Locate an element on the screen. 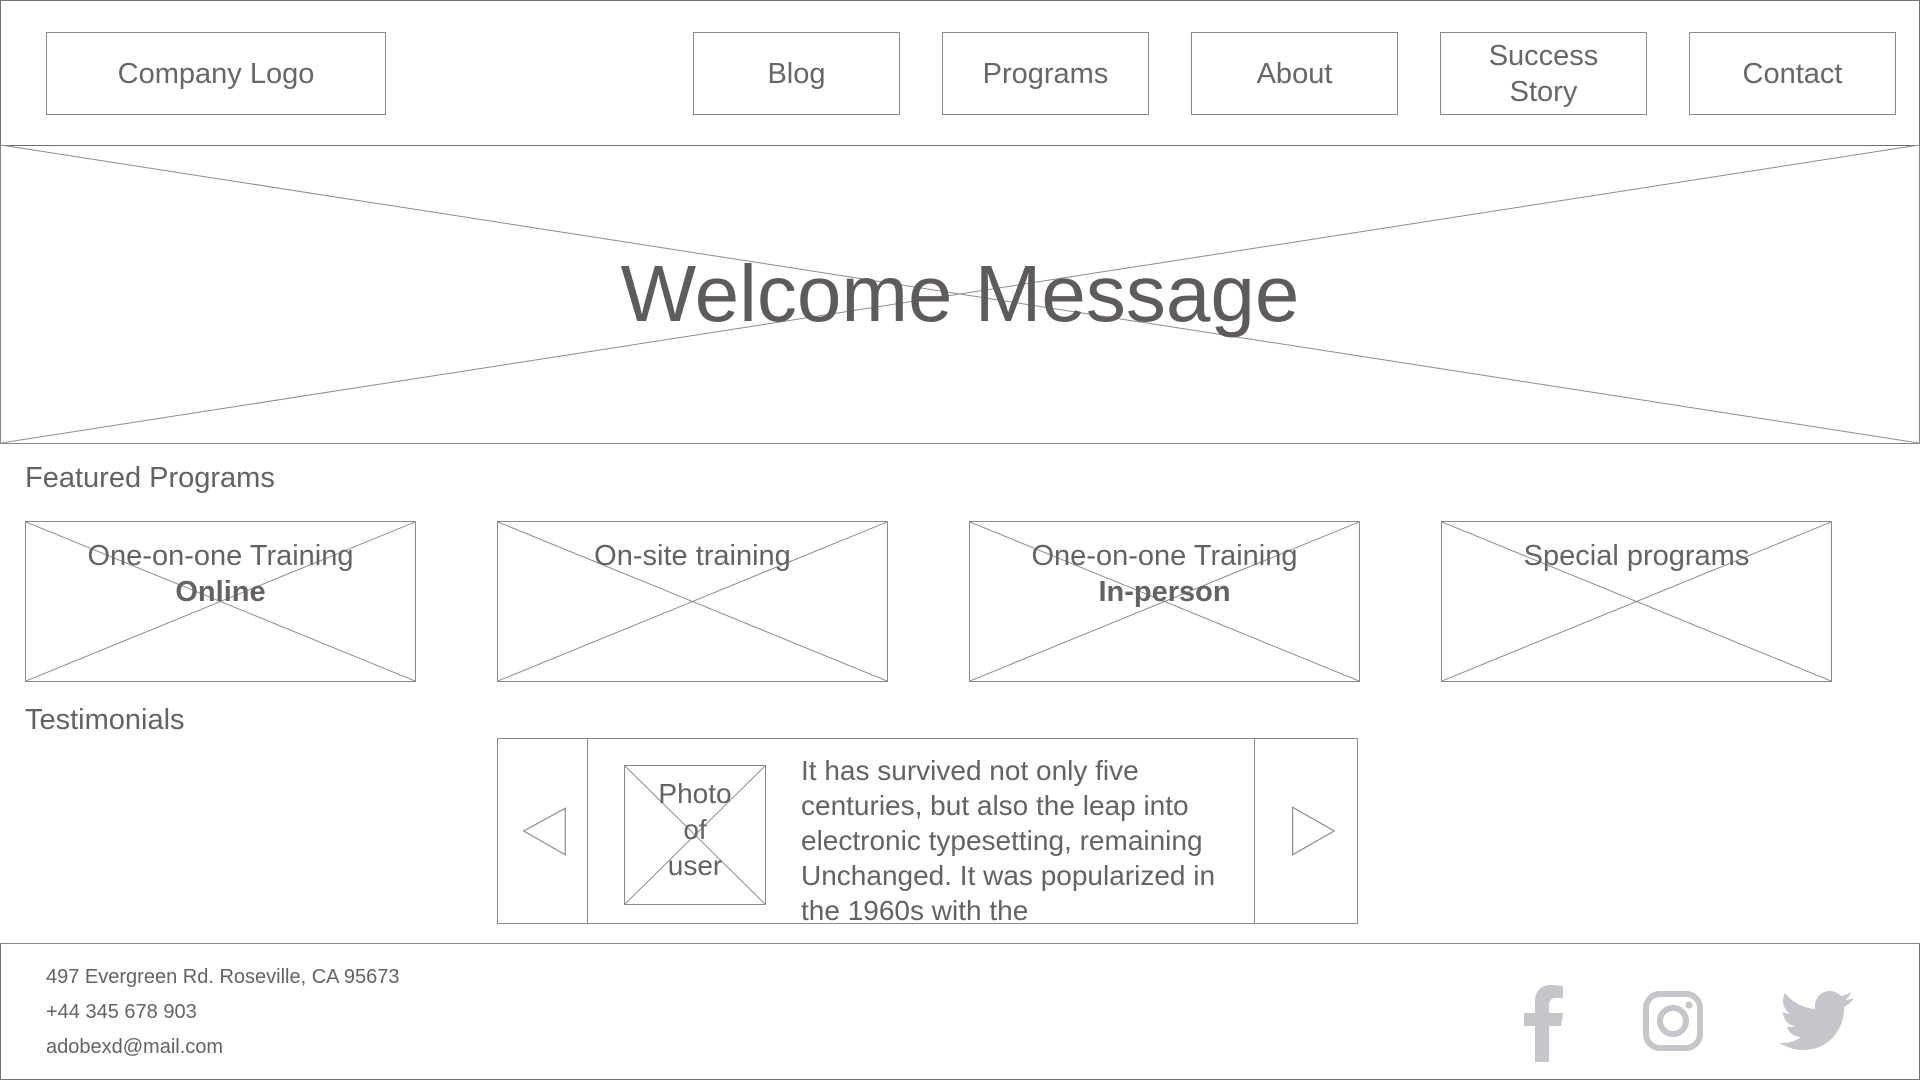  program-card-inperson-training: One-on-one Training In-person is located at coordinates (1164, 601).